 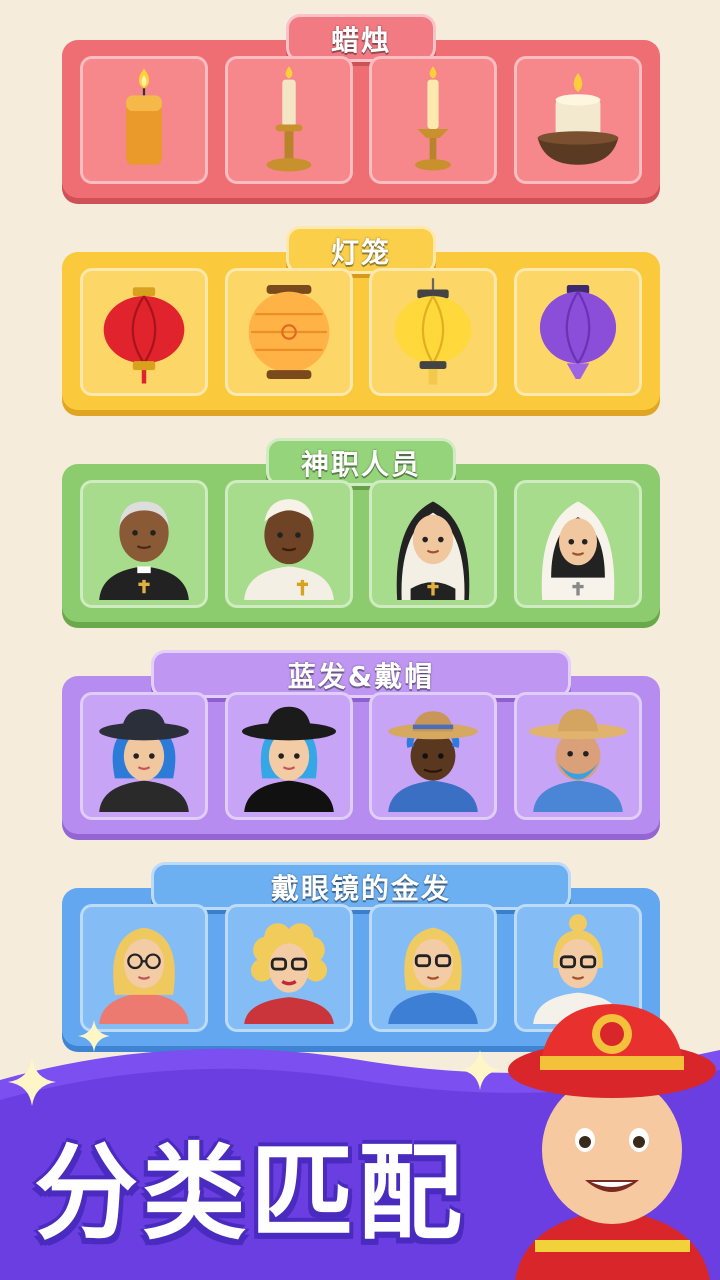 I want to click on category-lanterns: 灯笼, so click(x=361, y=318).